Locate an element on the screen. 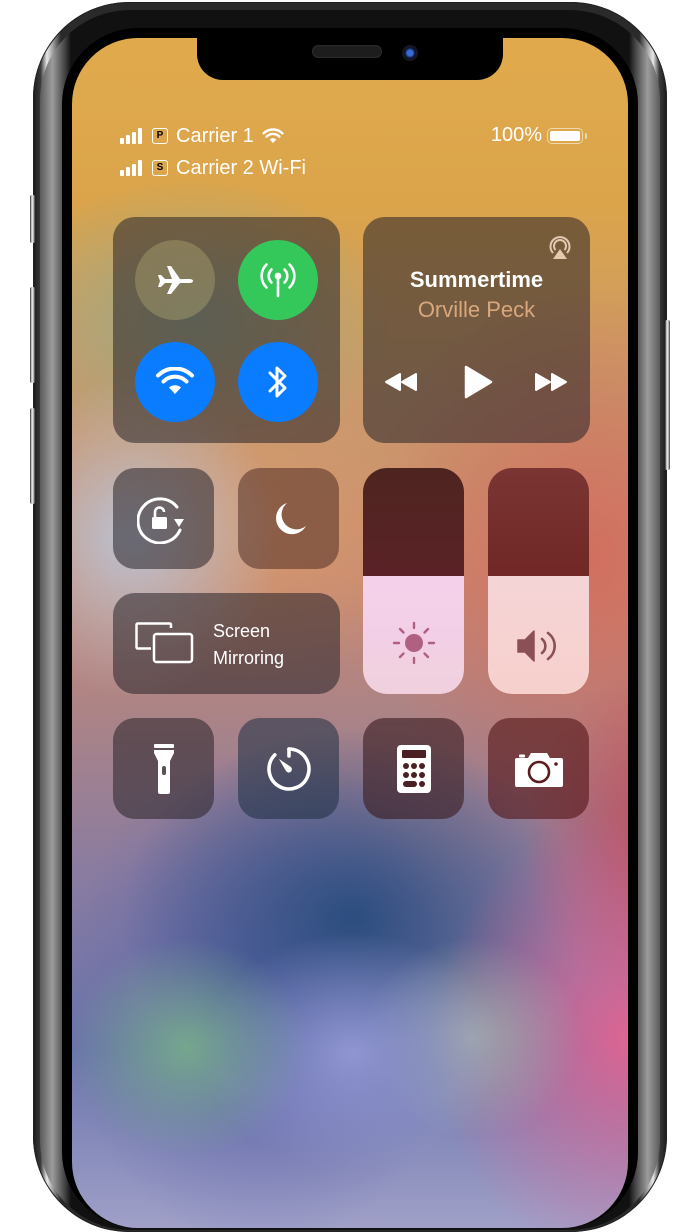 This screenshot has width=700, height=1232. battery-icon is located at coordinates (567, 135).